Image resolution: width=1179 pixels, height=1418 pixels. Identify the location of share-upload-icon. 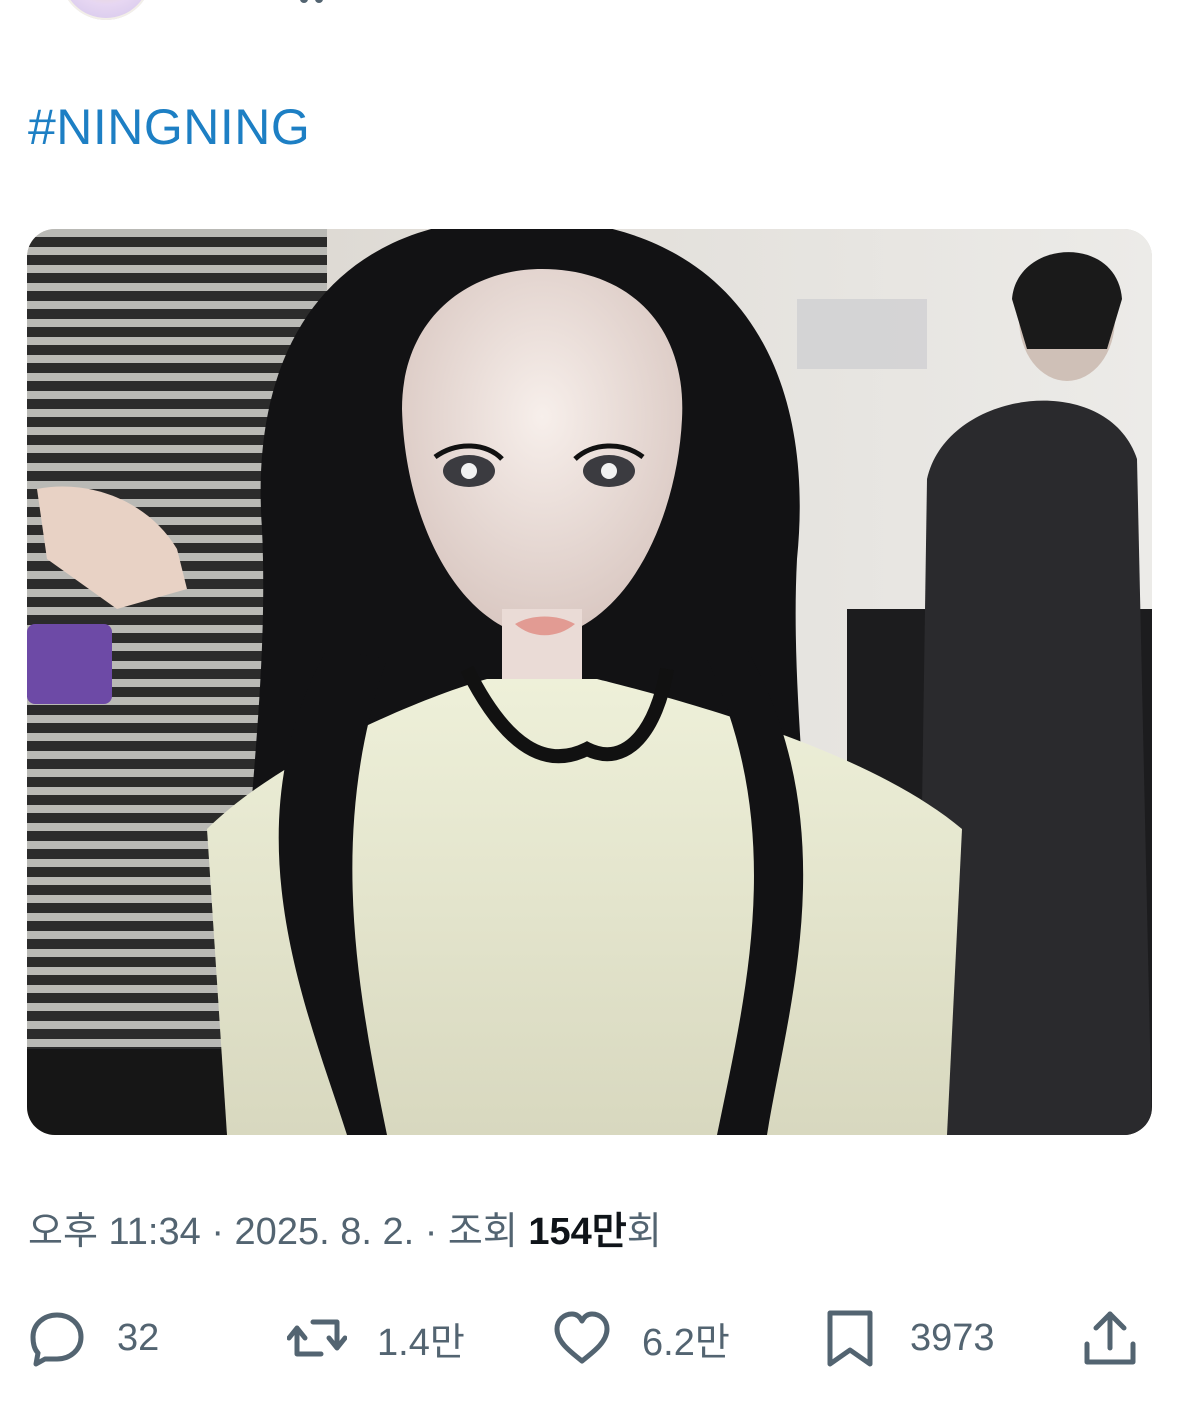
(1110, 1338).